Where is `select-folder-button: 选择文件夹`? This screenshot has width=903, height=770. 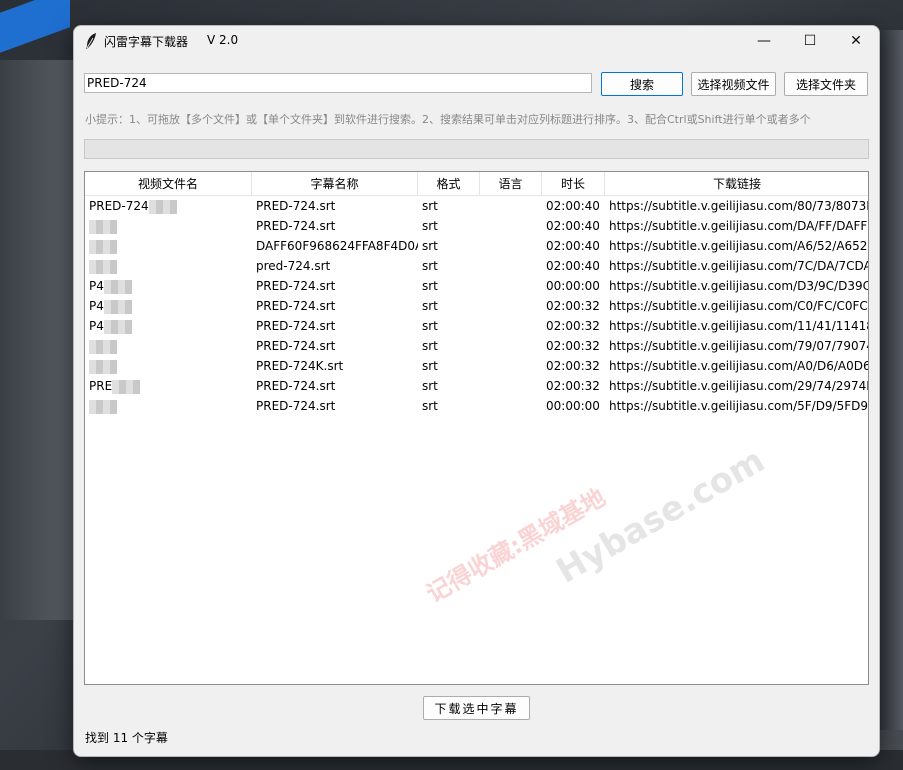
select-folder-button: 选择文件夹 is located at coordinates (826, 84).